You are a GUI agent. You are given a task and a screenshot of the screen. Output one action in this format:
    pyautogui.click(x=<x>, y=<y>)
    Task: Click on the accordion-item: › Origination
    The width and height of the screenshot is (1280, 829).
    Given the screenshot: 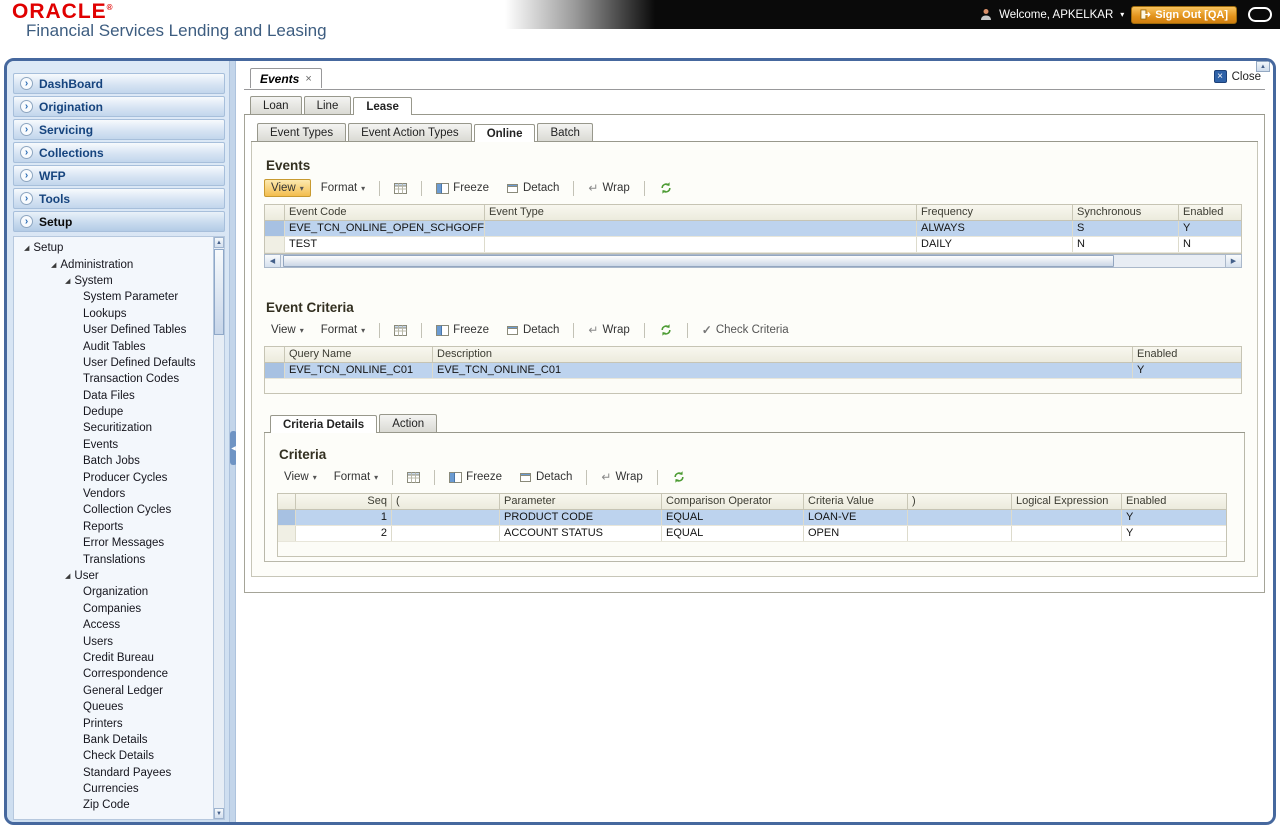 What is the action you would take?
    pyautogui.click(x=119, y=106)
    